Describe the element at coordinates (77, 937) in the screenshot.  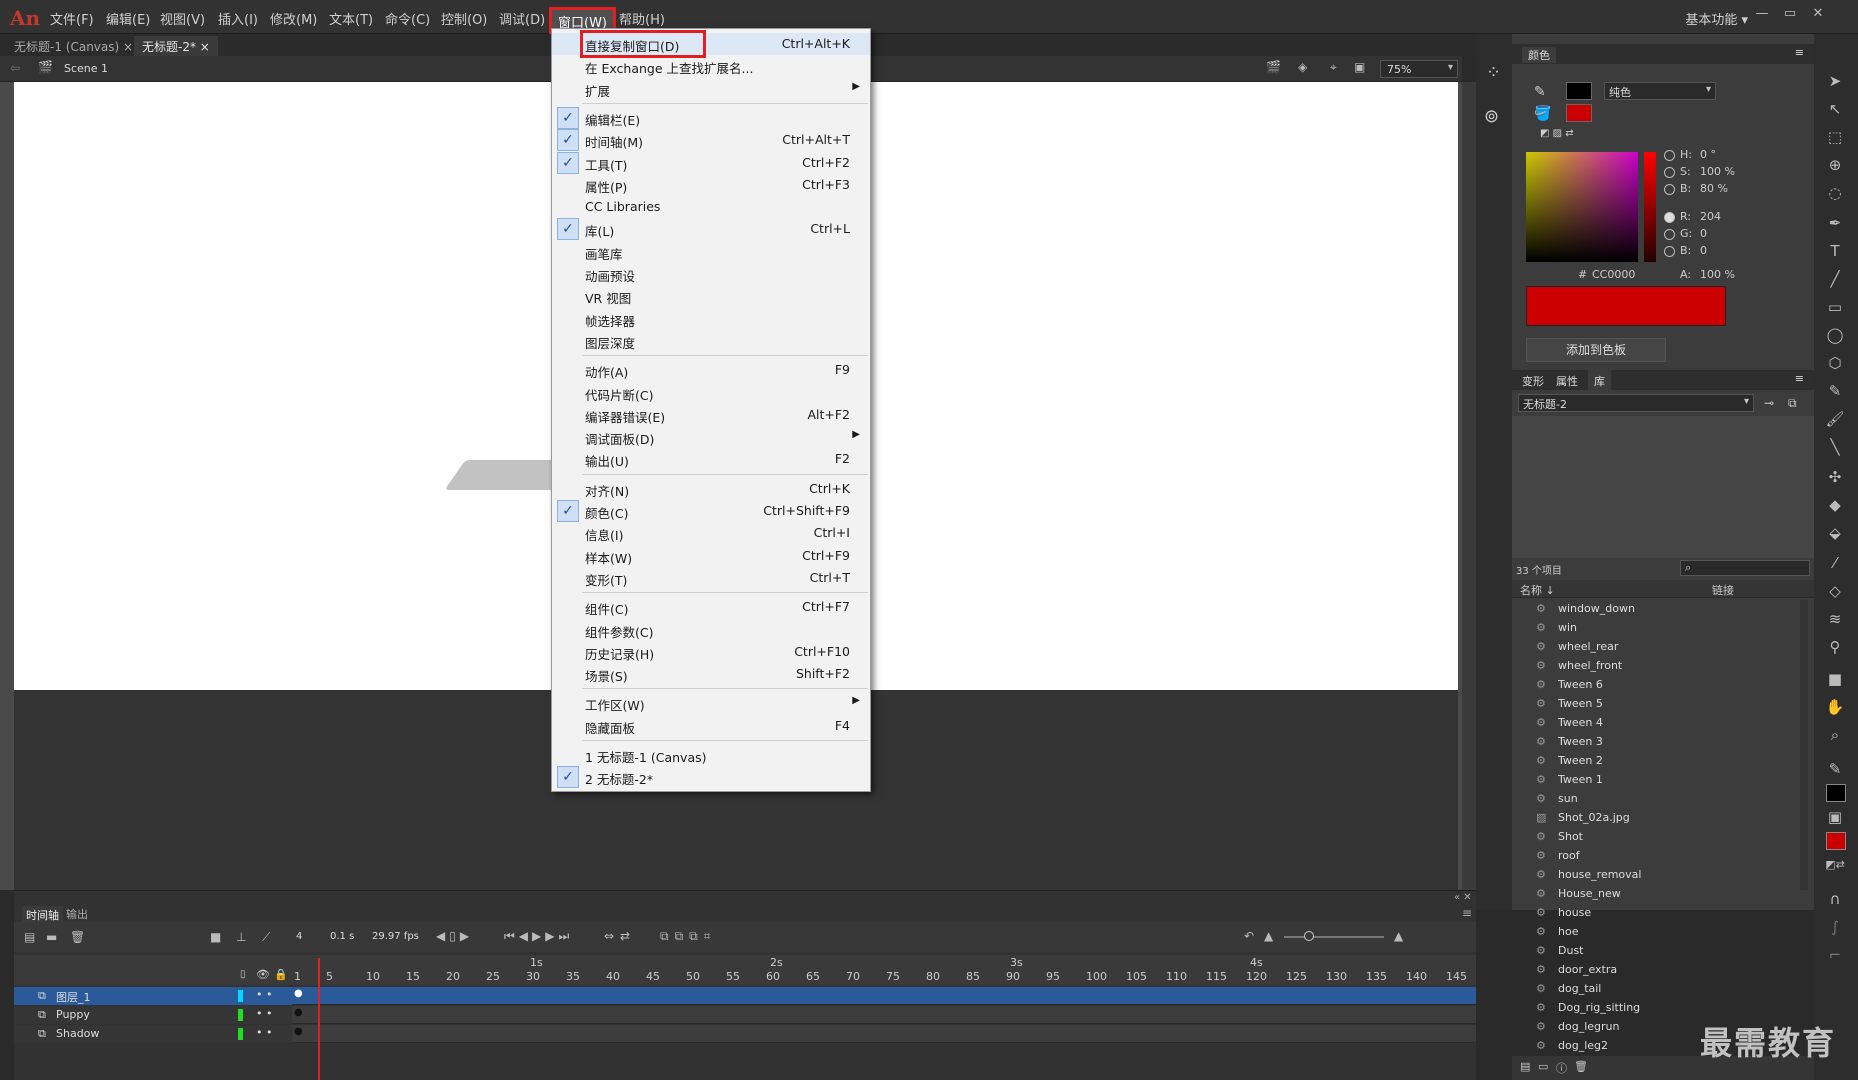
I see `delete-layer-icon: 🗑` at that location.